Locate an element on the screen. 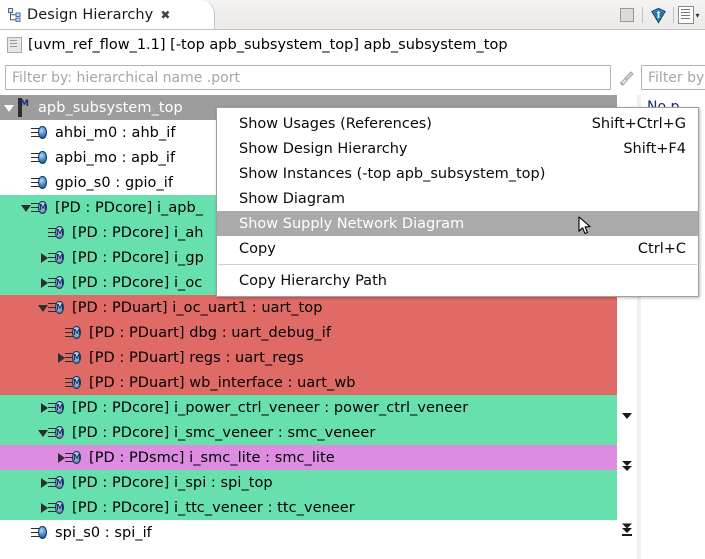 Image resolution: width=705 pixels, height=559 pixels. tree-row-label: apb_subsystem_top is located at coordinates (110, 107).